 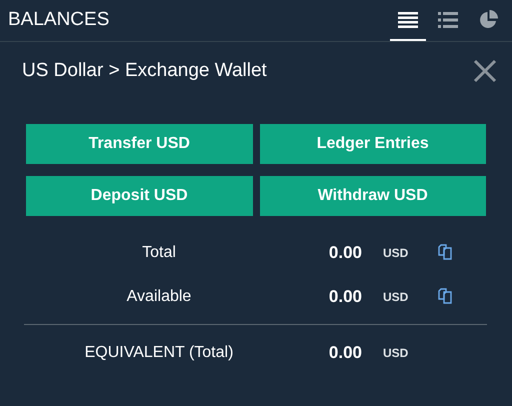 I want to click on action-button: Ledger Entries, so click(x=373, y=144).